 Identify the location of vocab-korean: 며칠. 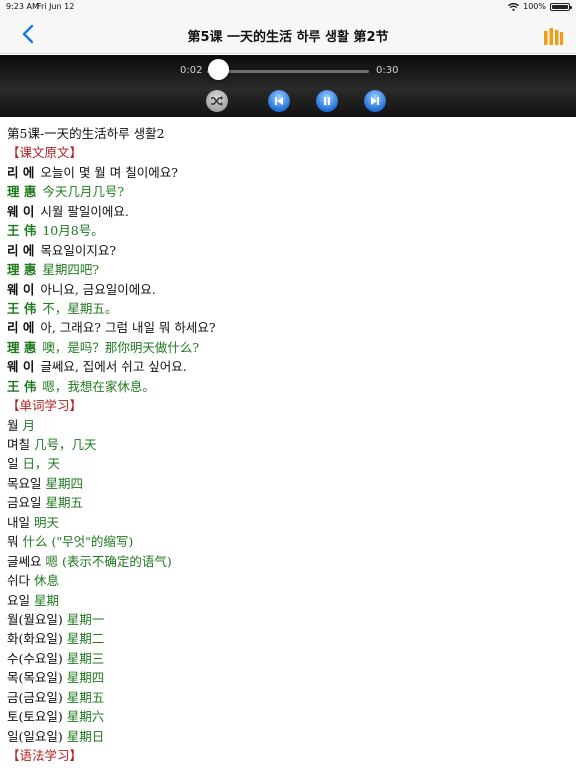
(19, 444).